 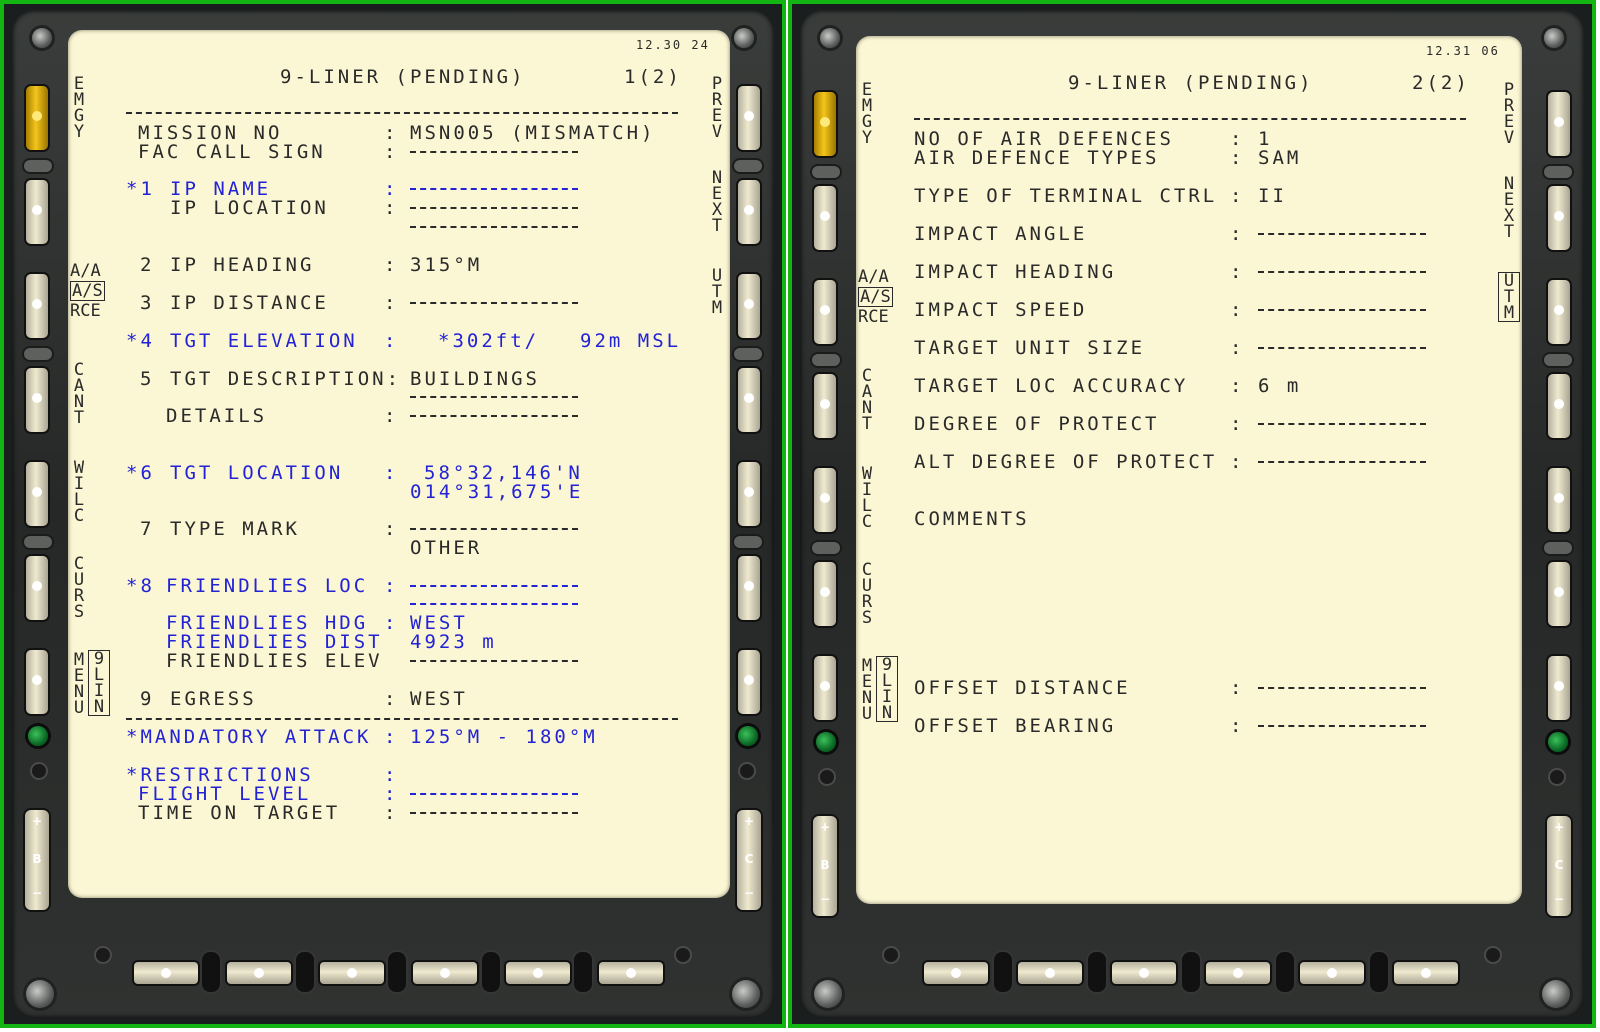 I want to click on type-mark-value-empty, so click(x=494, y=529).